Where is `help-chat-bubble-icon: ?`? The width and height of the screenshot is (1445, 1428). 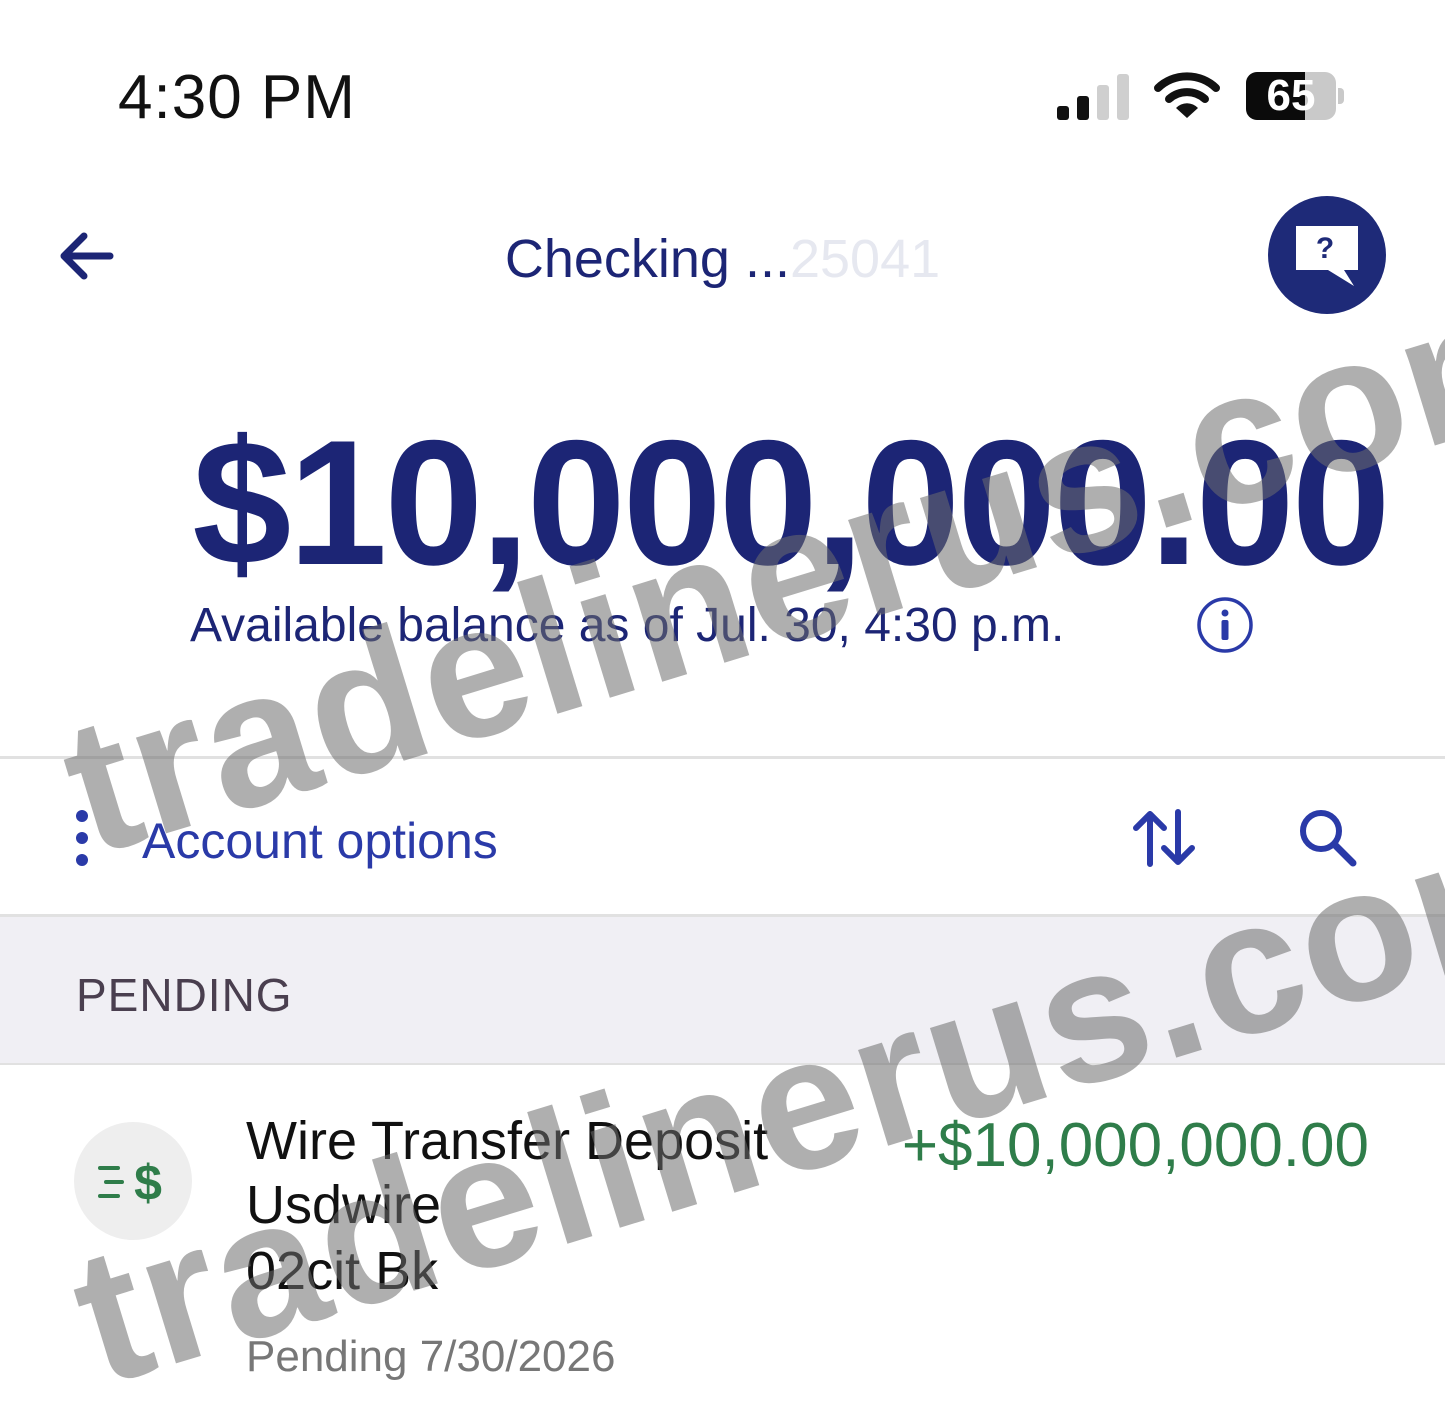
help-chat-bubble-icon: ? is located at coordinates (1327, 256).